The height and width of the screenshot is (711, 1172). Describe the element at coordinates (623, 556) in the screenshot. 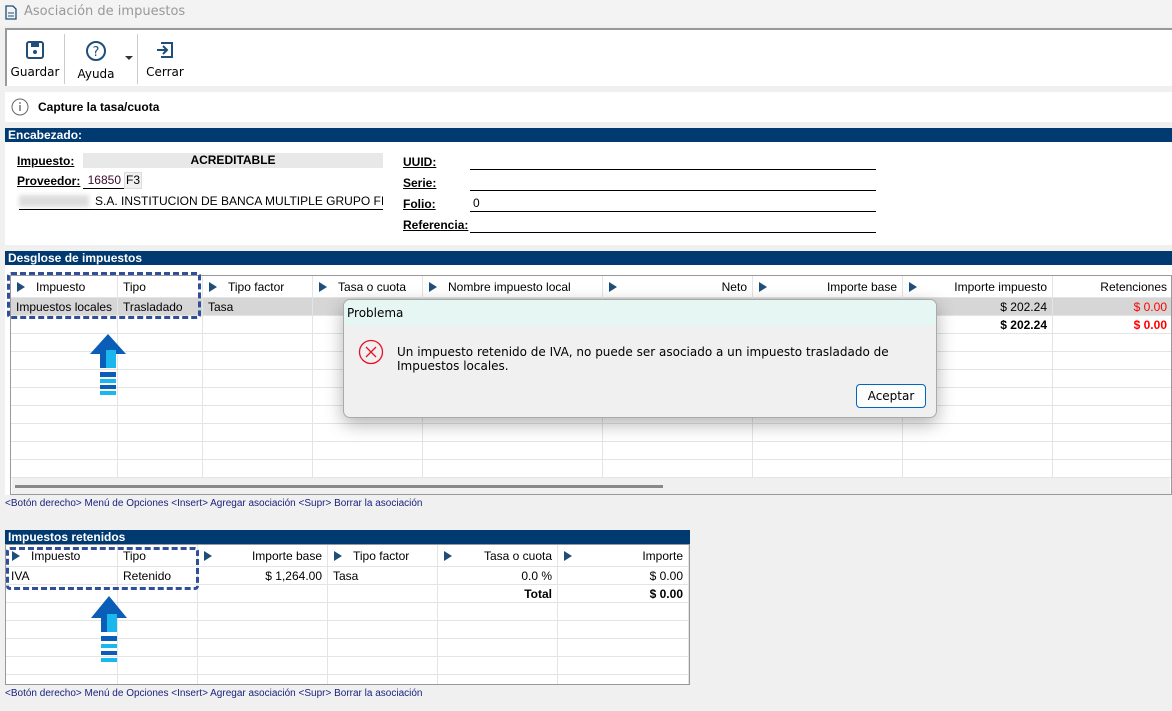

I see `column-header: Importe` at that location.